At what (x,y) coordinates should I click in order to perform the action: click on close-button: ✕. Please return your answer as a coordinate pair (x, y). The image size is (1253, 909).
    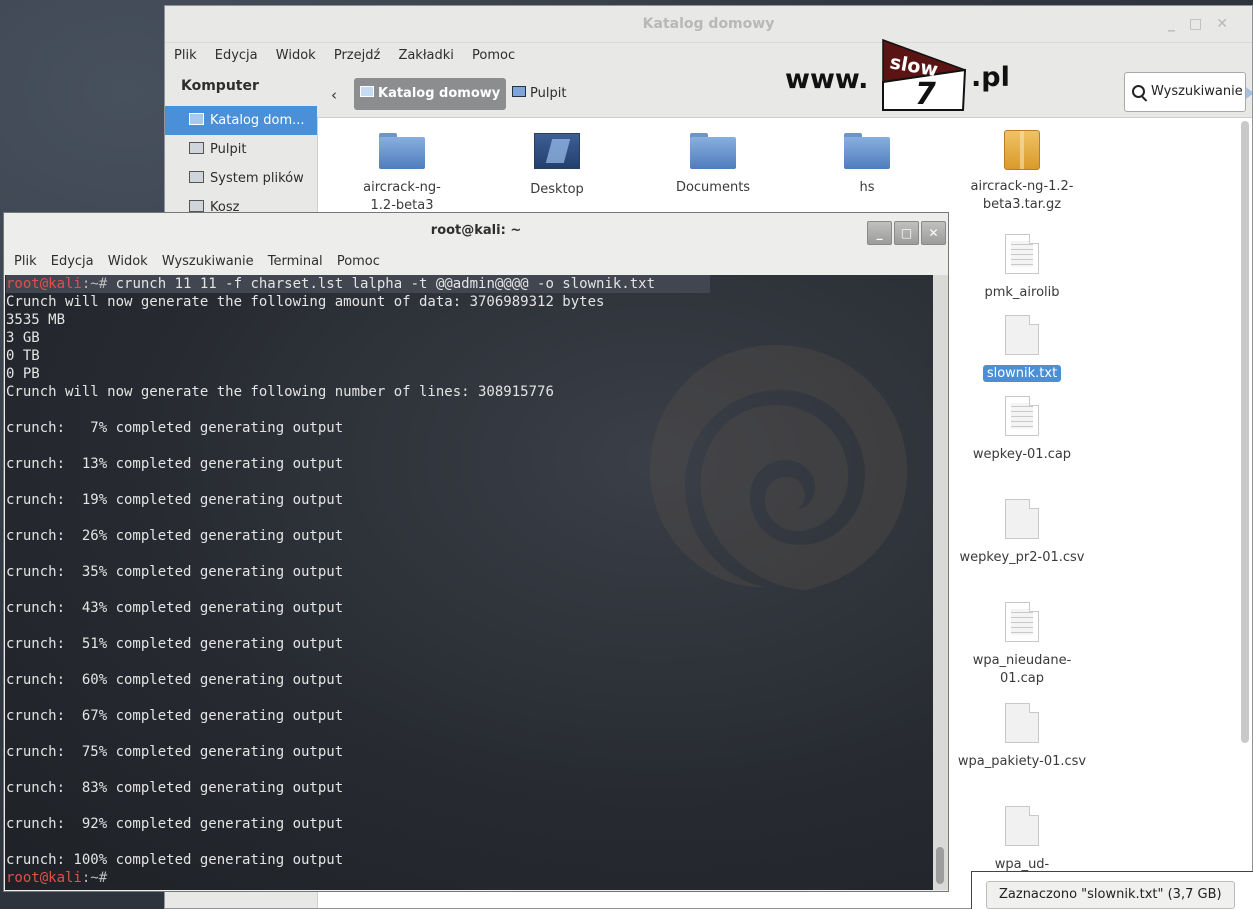
    Looking at the image, I should click on (1229, 24).